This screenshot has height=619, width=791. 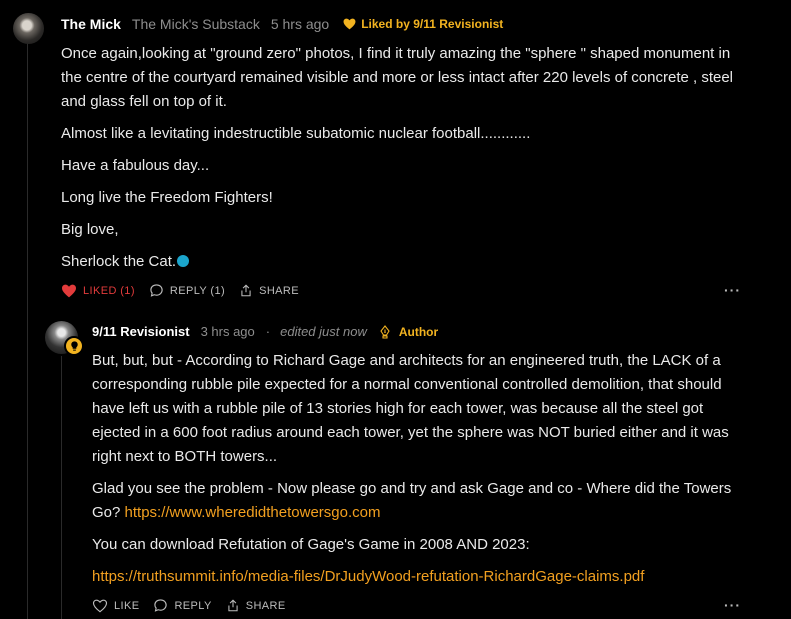 I want to click on liked-by-text: Liked by 9/11 Revisionist, so click(x=432, y=24).